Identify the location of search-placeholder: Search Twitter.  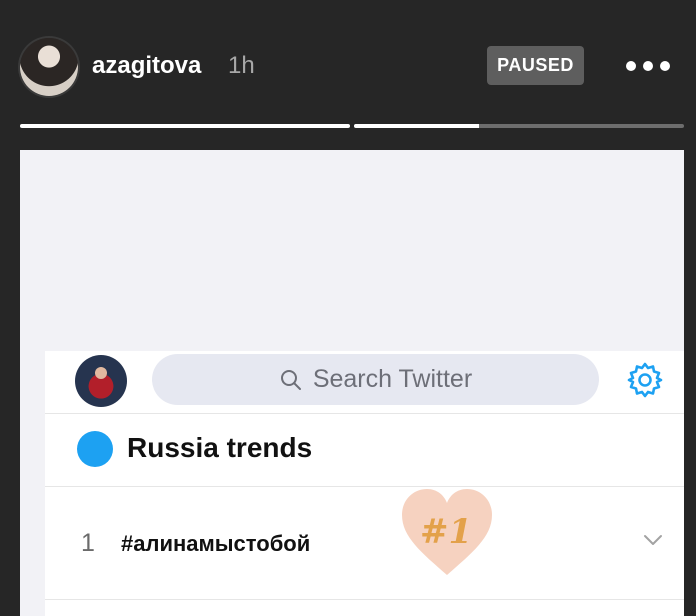
(392, 379).